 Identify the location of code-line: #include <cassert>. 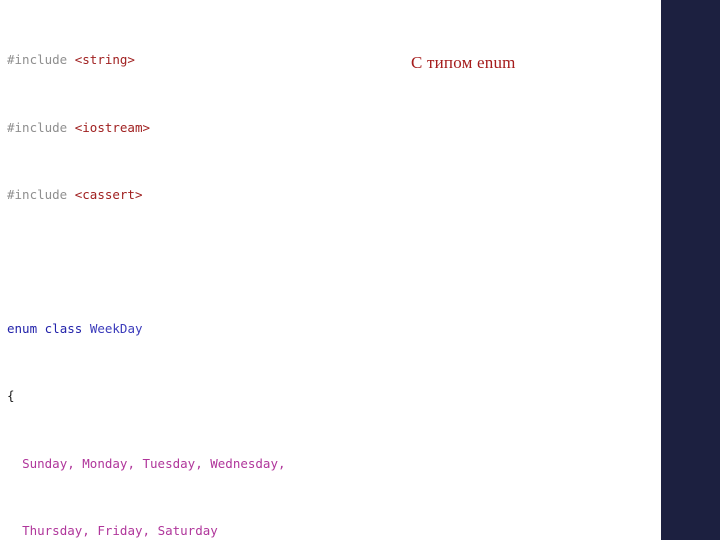
(332, 195).